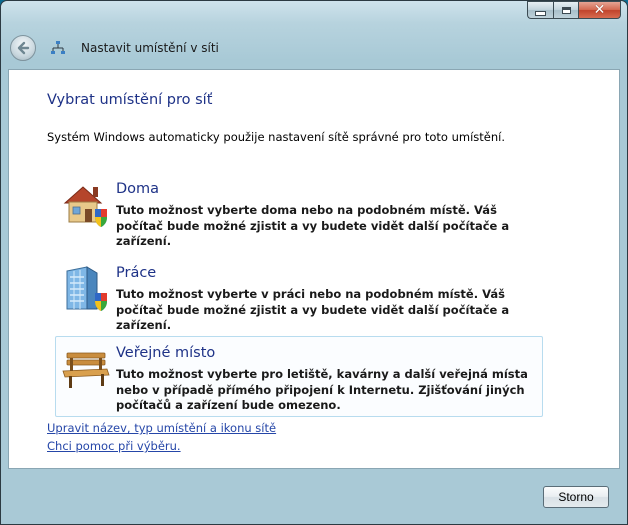 The height and width of the screenshot is (525, 628). I want to click on maximize-icon, so click(566, 10).